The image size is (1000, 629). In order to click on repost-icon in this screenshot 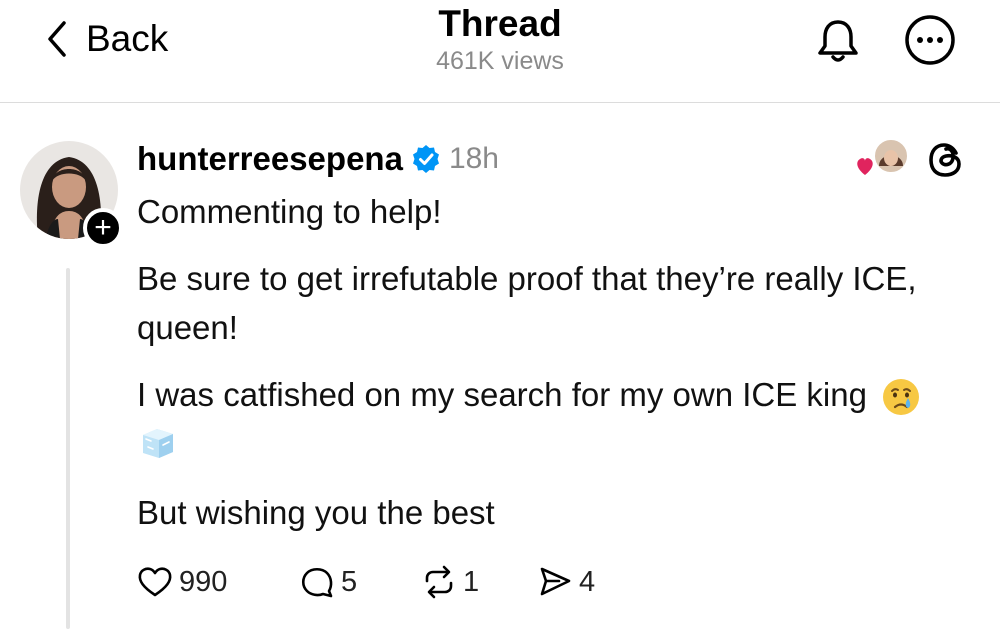, I will do `click(439, 582)`.